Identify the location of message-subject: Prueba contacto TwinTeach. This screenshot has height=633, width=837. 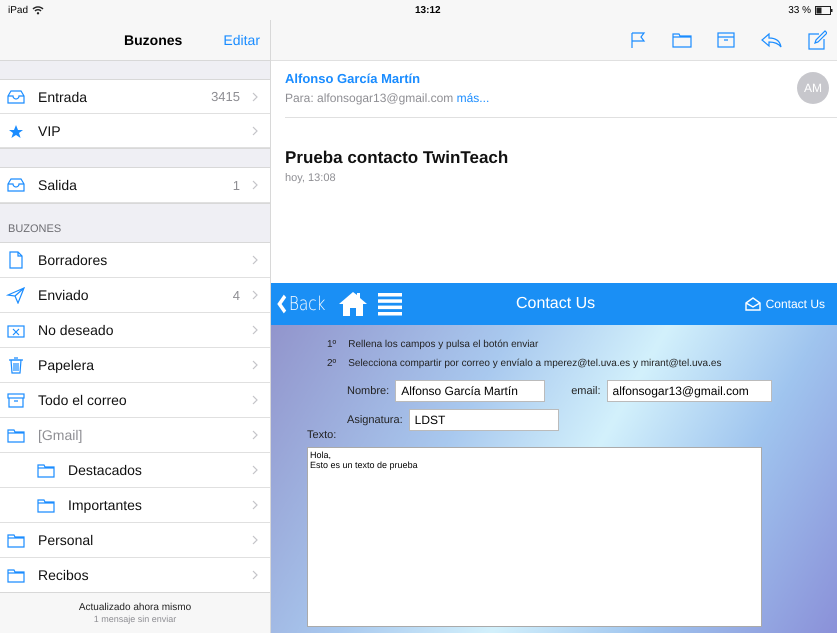
(397, 158).